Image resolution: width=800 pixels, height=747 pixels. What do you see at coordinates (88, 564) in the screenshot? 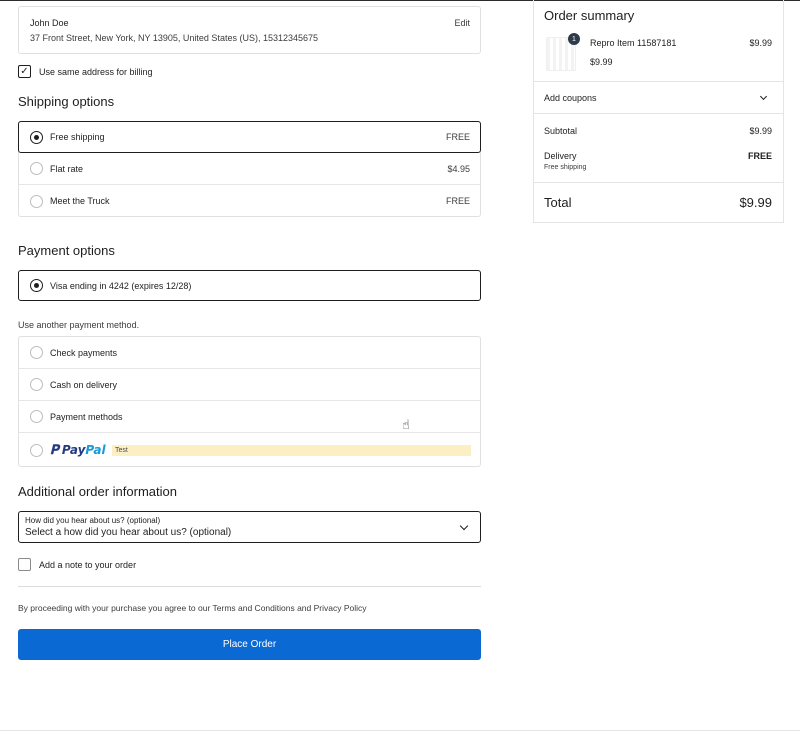
I see `order-note-label: Add a note to your order` at bounding box center [88, 564].